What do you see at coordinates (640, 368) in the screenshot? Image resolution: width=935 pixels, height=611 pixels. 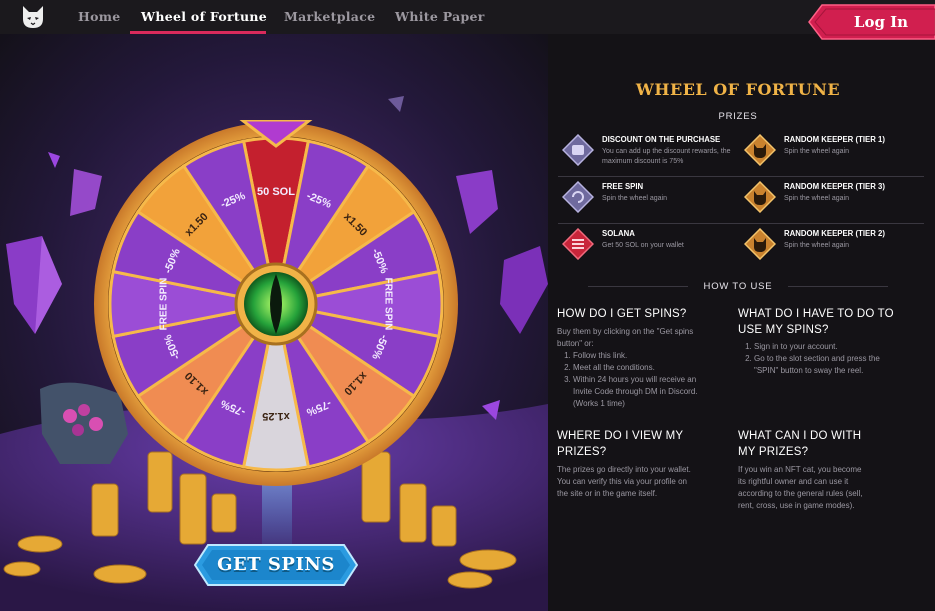 I see `faq-step: Meet all the conditions.` at bounding box center [640, 368].